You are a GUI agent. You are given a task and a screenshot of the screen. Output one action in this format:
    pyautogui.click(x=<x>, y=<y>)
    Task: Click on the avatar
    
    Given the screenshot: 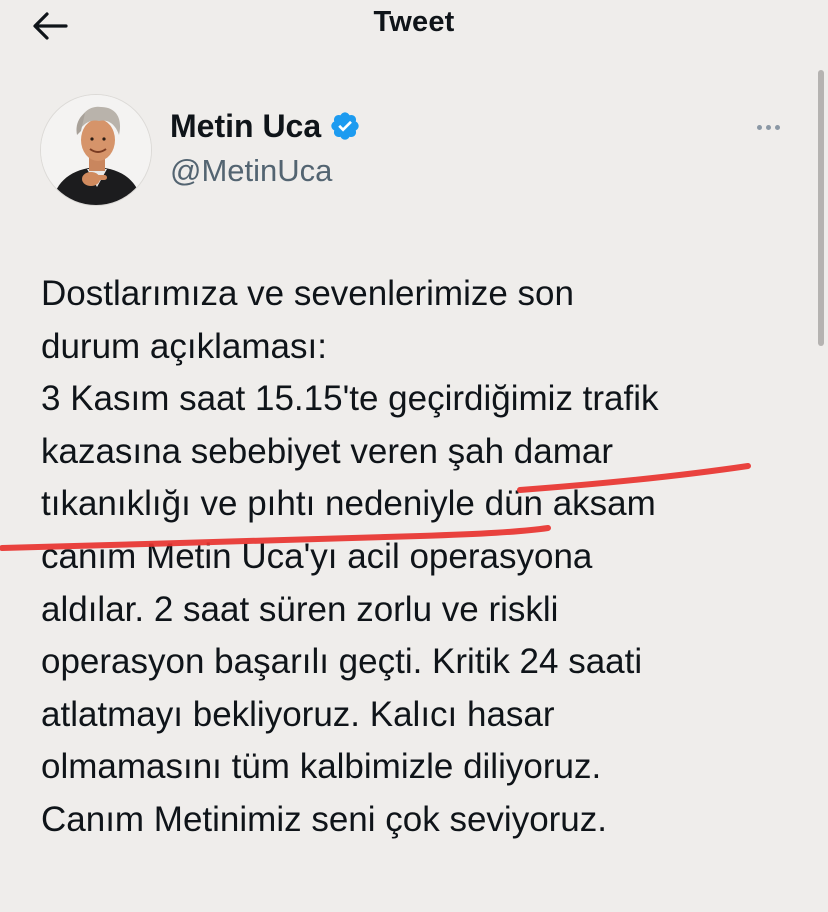 What is the action you would take?
    pyautogui.click(x=96, y=150)
    